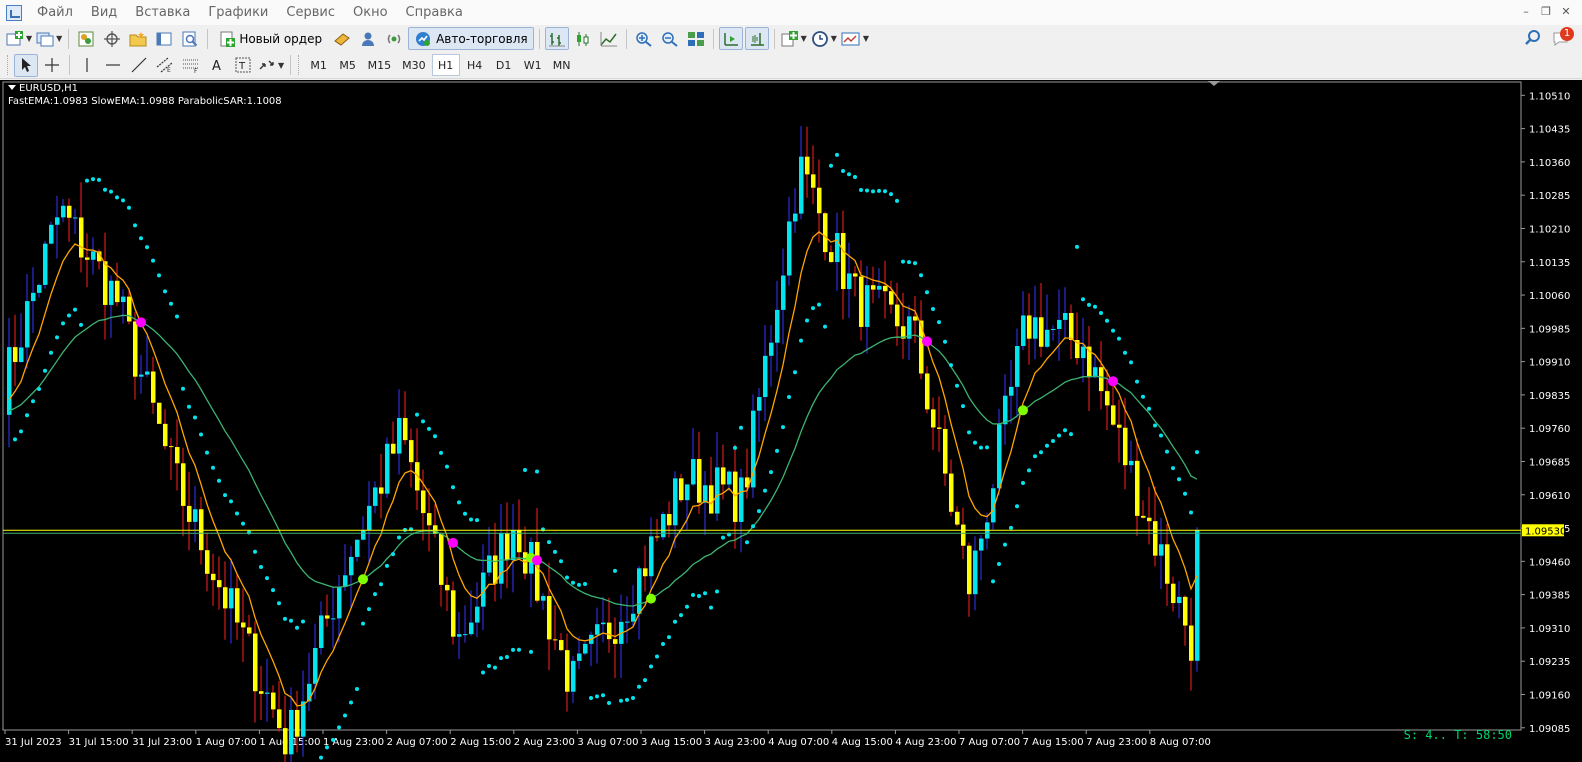 The height and width of the screenshot is (762, 1582). I want to click on timeframe-m30: M30, so click(414, 65).